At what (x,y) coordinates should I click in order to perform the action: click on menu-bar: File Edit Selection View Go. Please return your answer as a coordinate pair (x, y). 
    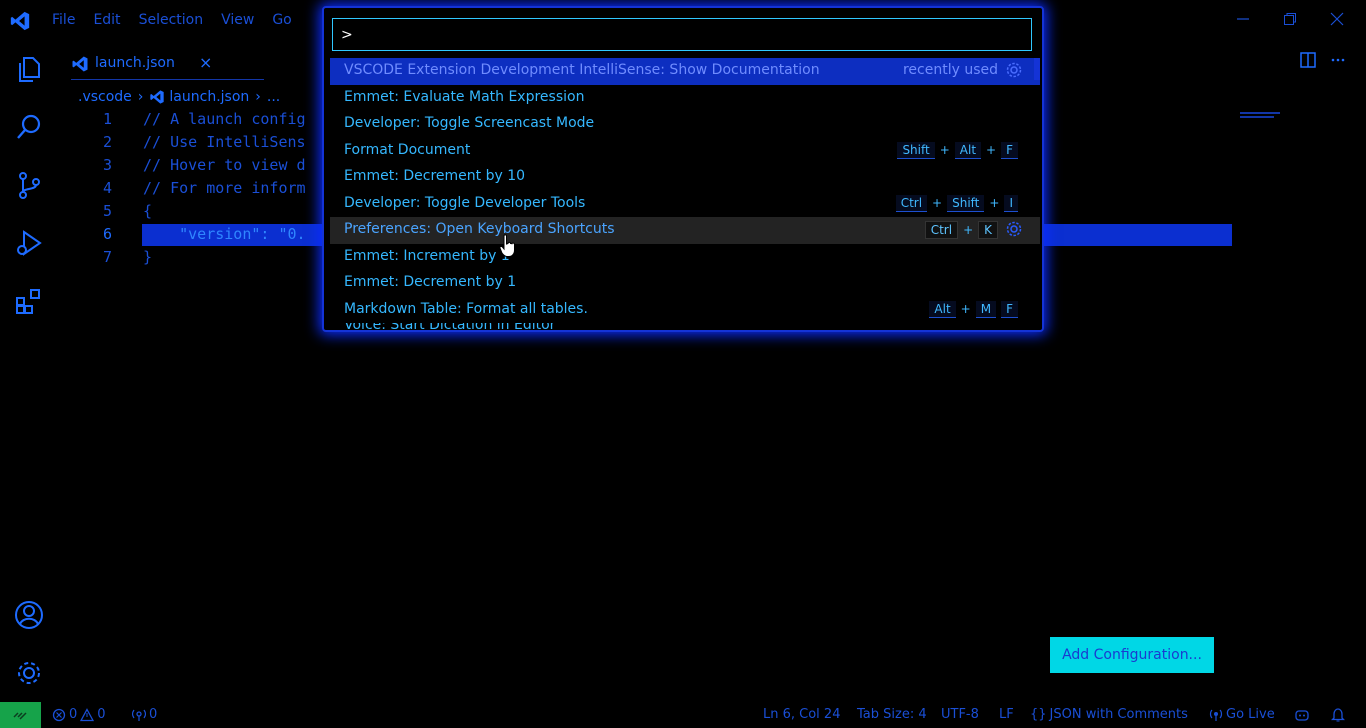
    Looking at the image, I should click on (181, 20).